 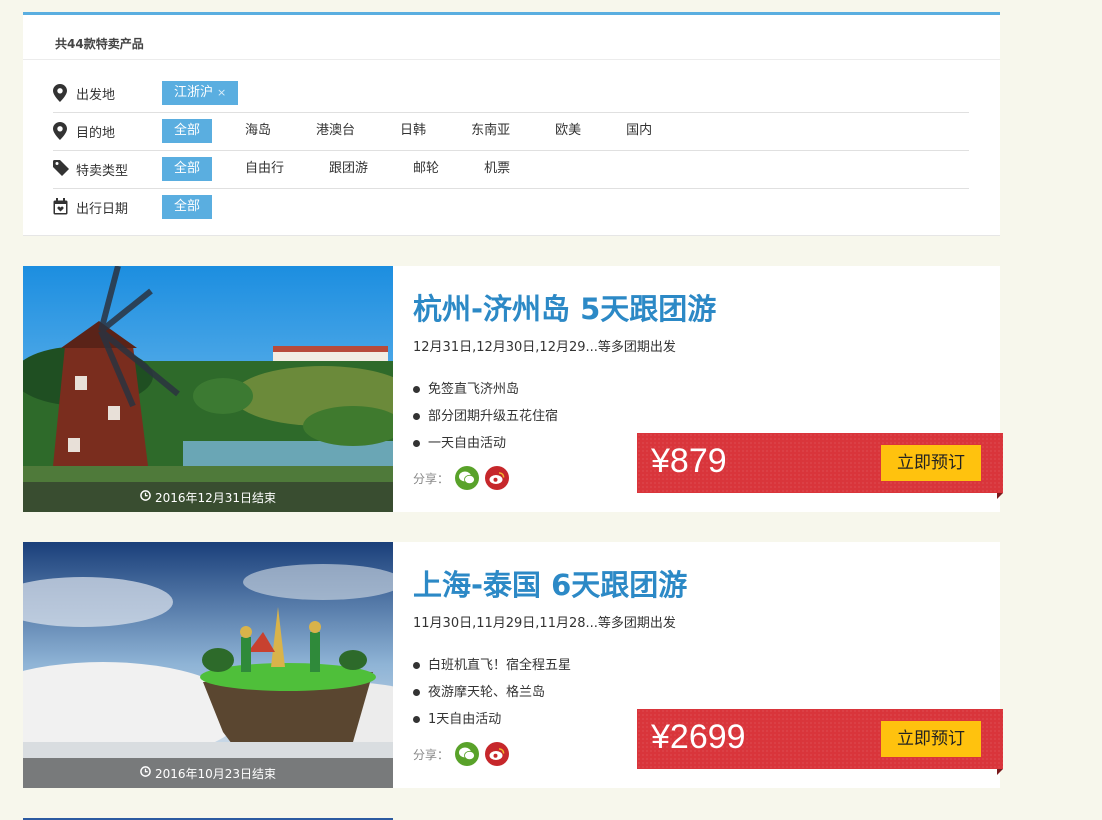 I want to click on chip-option: 海岛, so click(x=258, y=131).